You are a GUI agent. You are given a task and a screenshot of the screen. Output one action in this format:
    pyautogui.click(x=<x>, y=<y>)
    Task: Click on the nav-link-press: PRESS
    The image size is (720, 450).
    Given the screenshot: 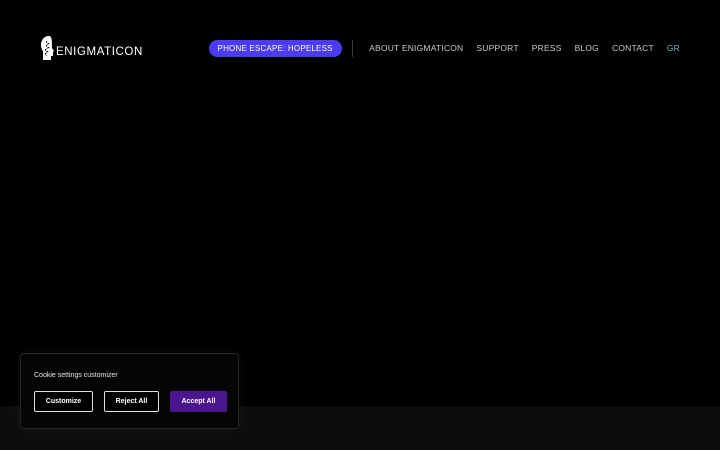 What is the action you would take?
    pyautogui.click(x=547, y=48)
    